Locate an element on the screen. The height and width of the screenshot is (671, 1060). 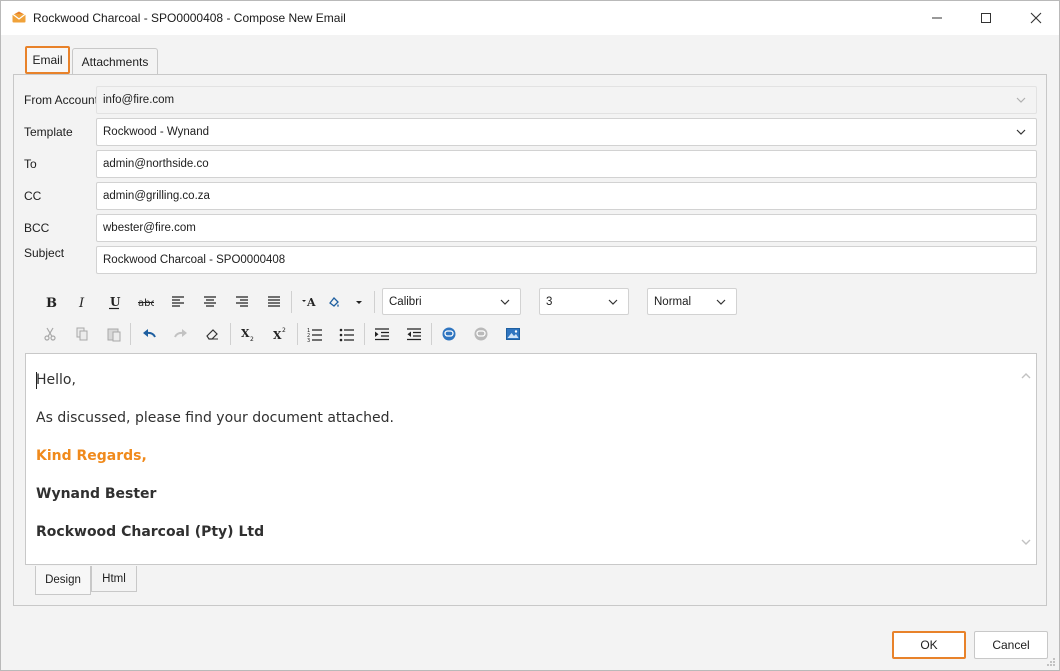
ok-button: OK is located at coordinates (929, 645).